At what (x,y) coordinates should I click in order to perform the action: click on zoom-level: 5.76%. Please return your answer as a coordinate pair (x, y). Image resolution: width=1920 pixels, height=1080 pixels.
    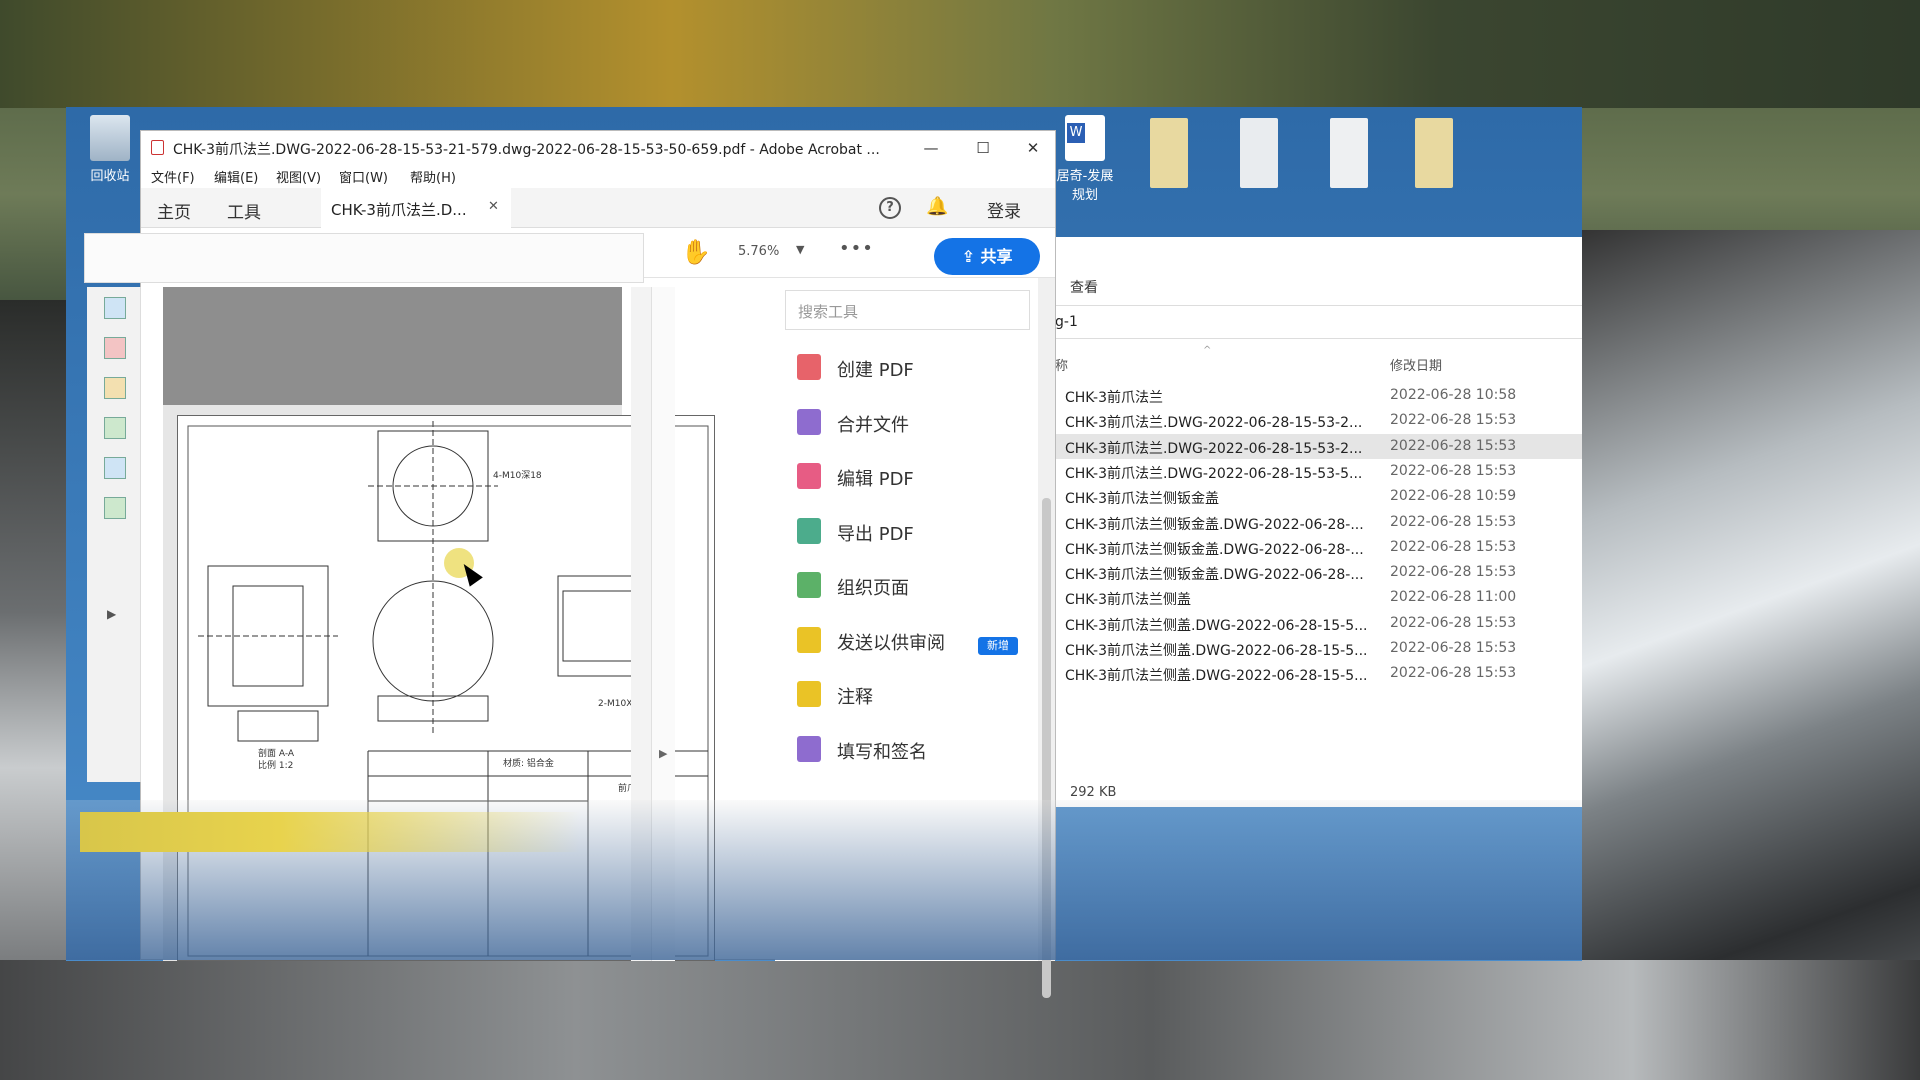
    Looking at the image, I should click on (758, 251).